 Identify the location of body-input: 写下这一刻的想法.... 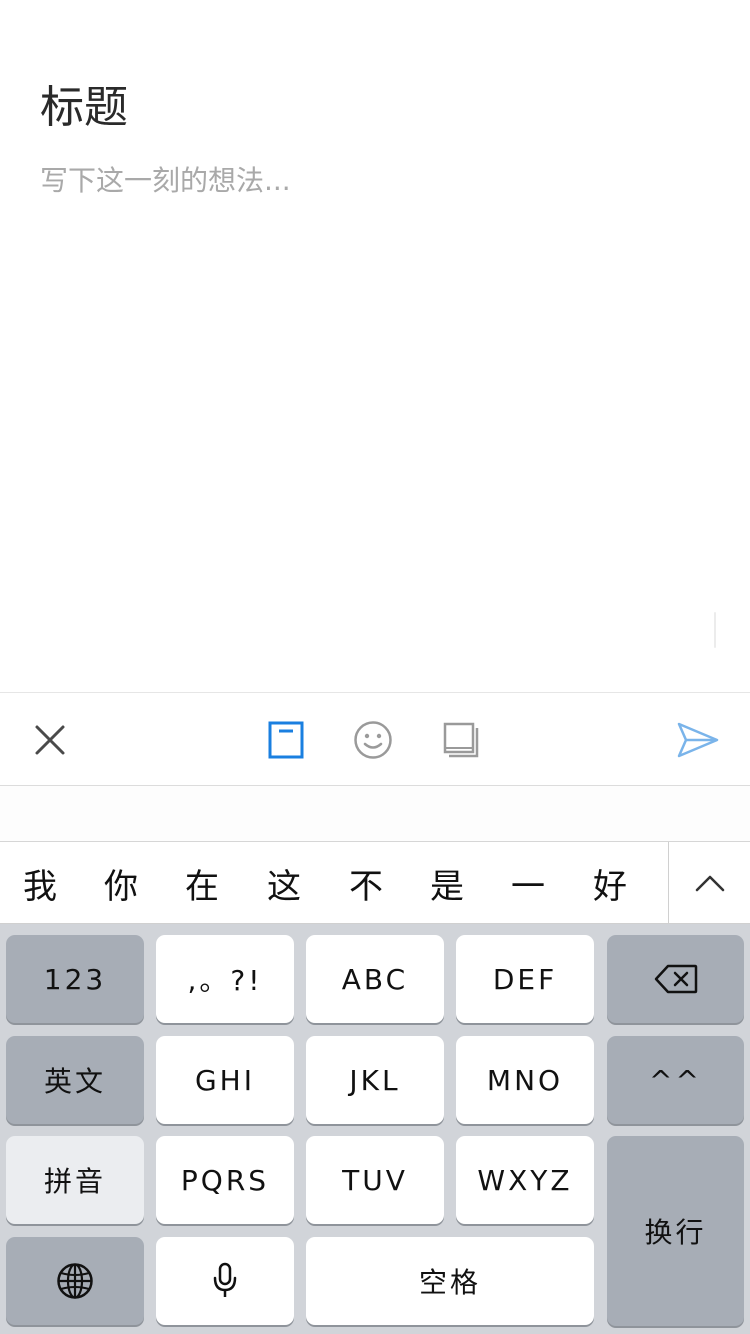
(165, 181).